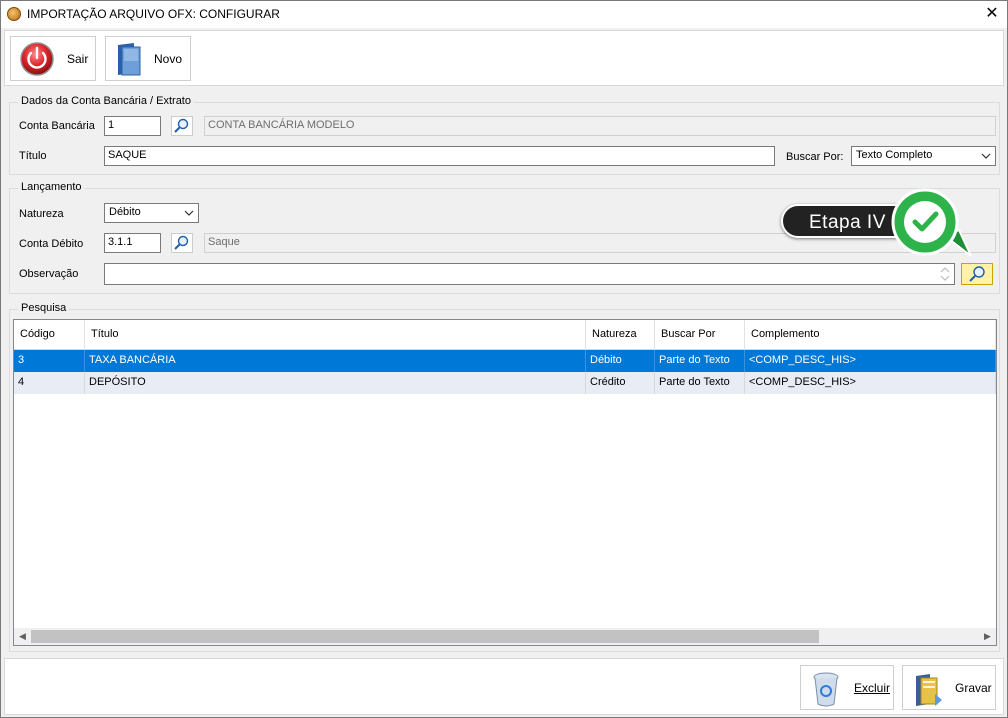 The width and height of the screenshot is (1008, 718). What do you see at coordinates (148, 58) in the screenshot?
I see `novo-button: Novo` at bounding box center [148, 58].